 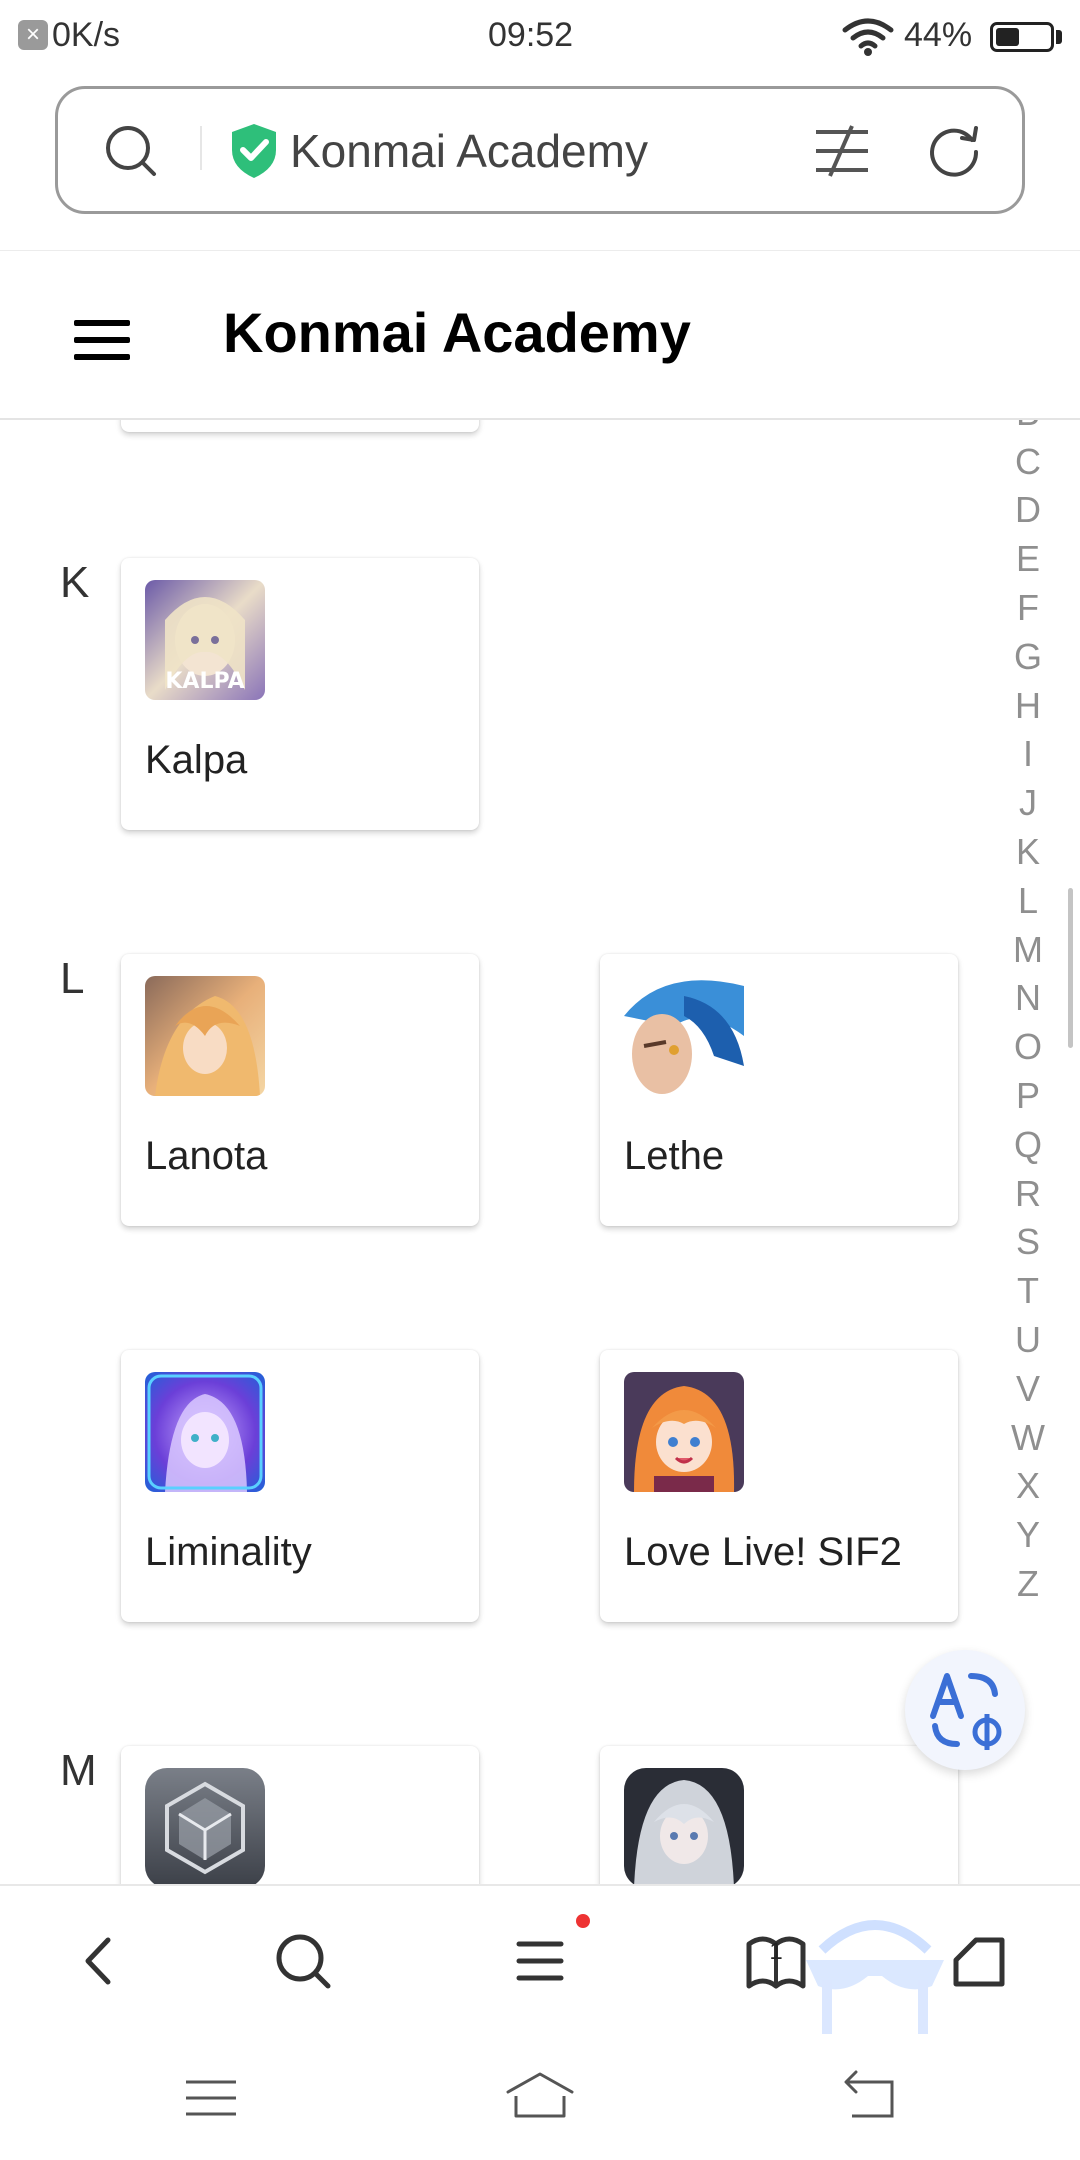 I want to click on index-letter-f: F, so click(x=1028, y=608).